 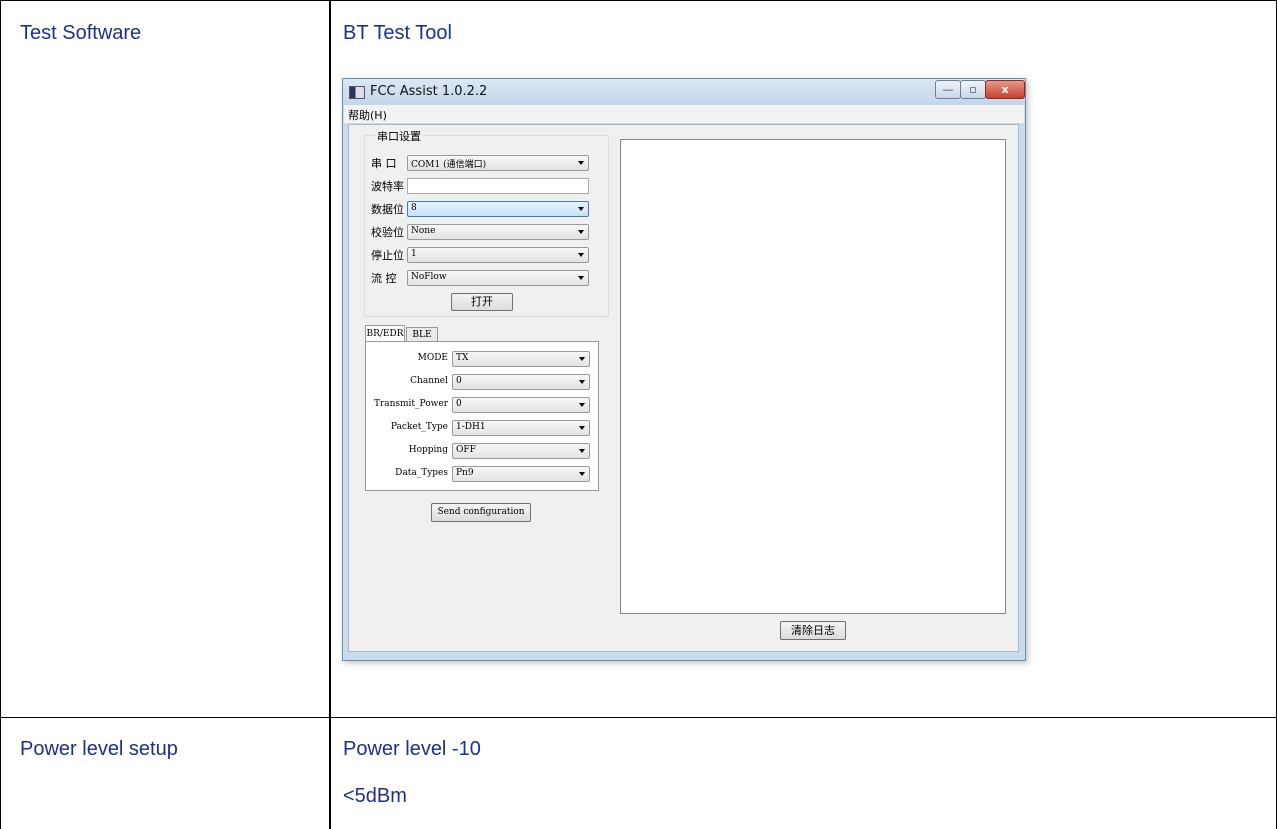 What do you see at coordinates (410, 404) in the screenshot?
I see `transmit-power-label: Transmit_Power` at bounding box center [410, 404].